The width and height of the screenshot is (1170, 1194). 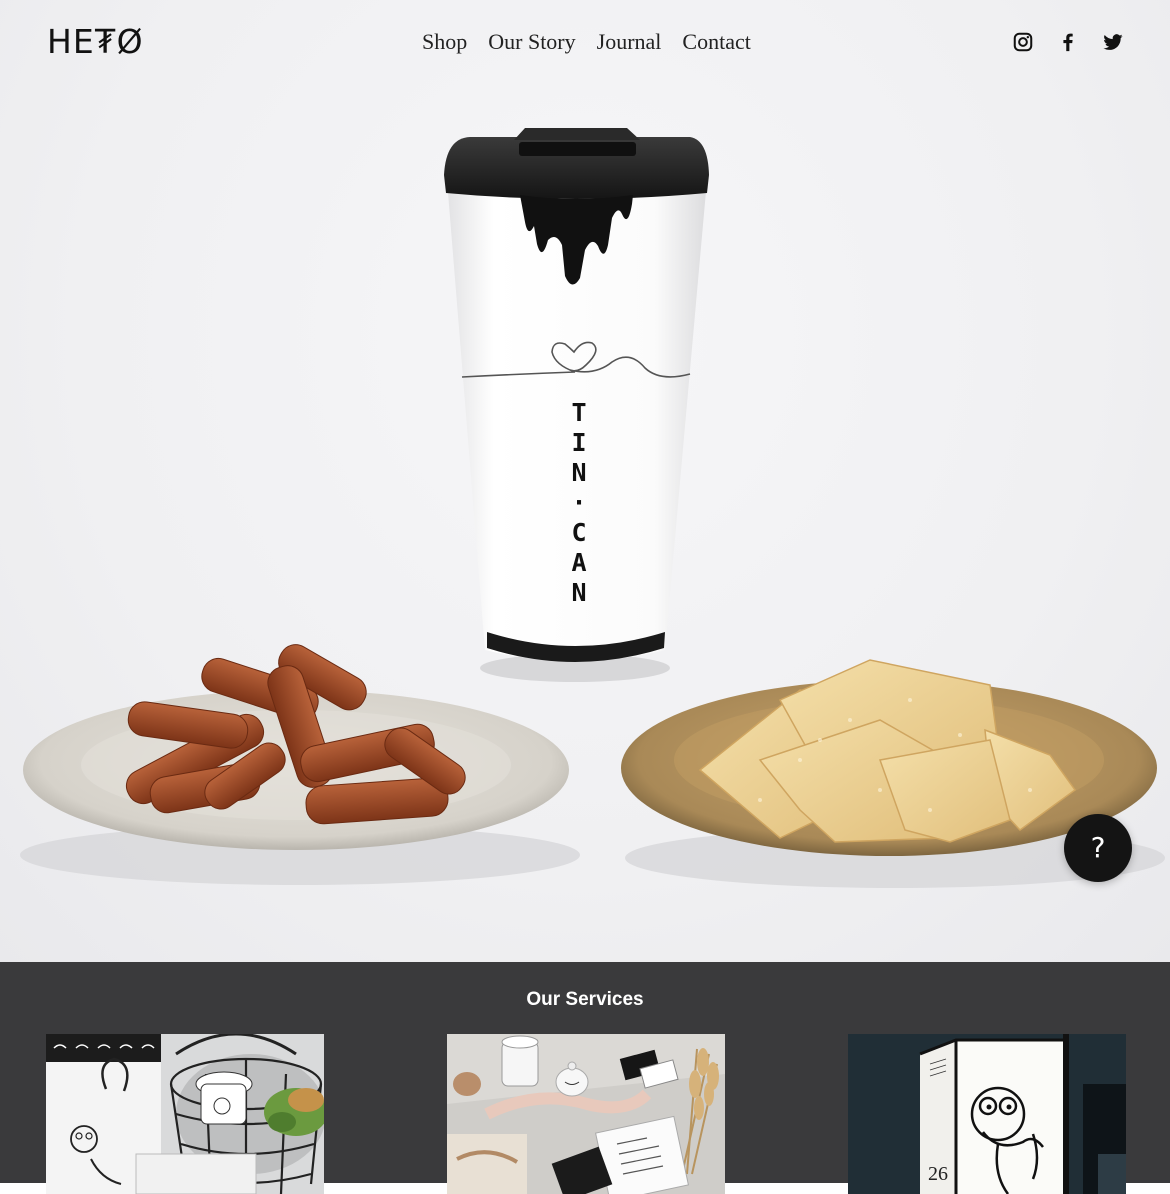 I want to click on gift-bag-tableware-photo, so click(x=185, y=1114).